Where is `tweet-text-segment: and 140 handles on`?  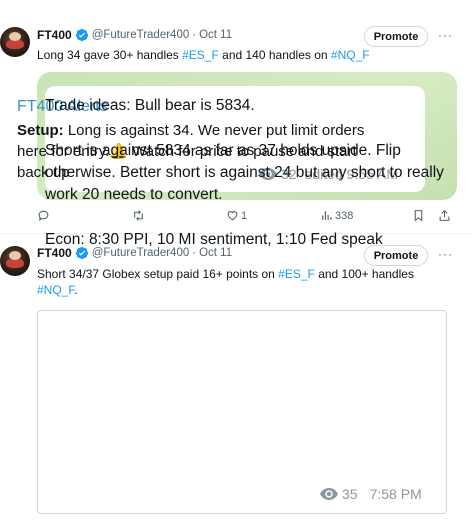
tweet-text-segment: and 140 handles on is located at coordinates (274, 55).